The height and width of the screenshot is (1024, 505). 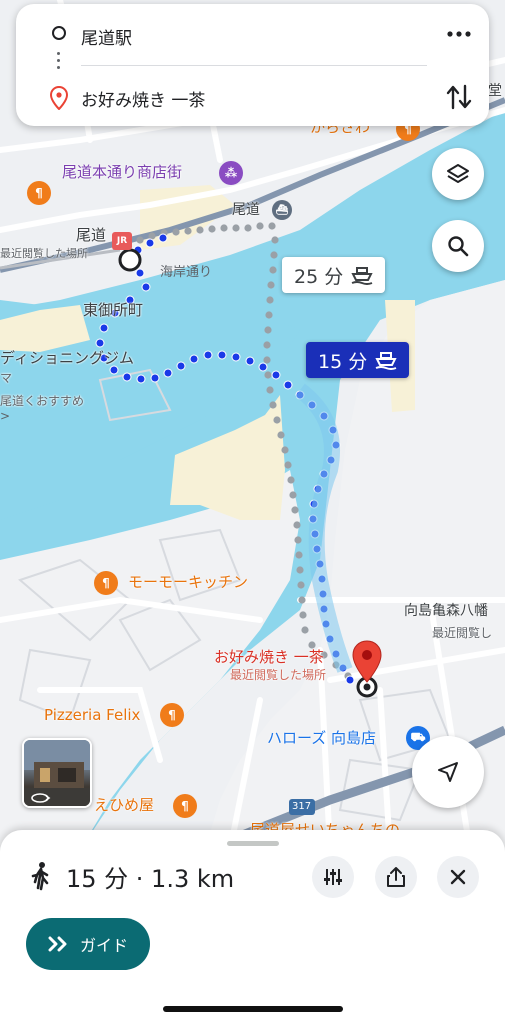 What do you see at coordinates (462, 633) in the screenshot?
I see `recently-viewed-label: 最近閲覧し` at bounding box center [462, 633].